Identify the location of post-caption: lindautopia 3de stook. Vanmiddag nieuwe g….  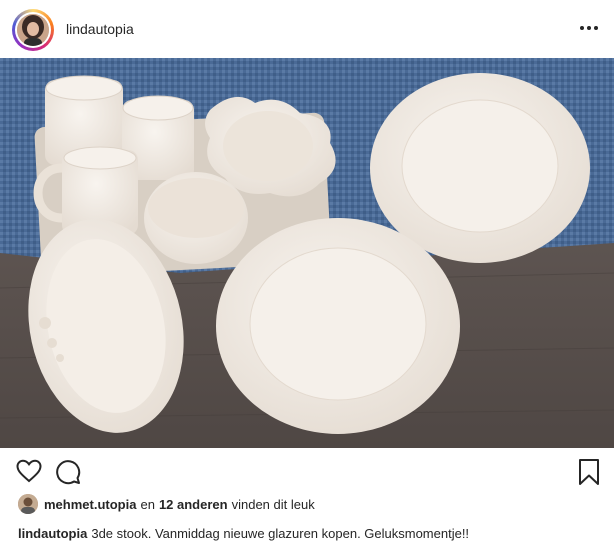
(243, 533).